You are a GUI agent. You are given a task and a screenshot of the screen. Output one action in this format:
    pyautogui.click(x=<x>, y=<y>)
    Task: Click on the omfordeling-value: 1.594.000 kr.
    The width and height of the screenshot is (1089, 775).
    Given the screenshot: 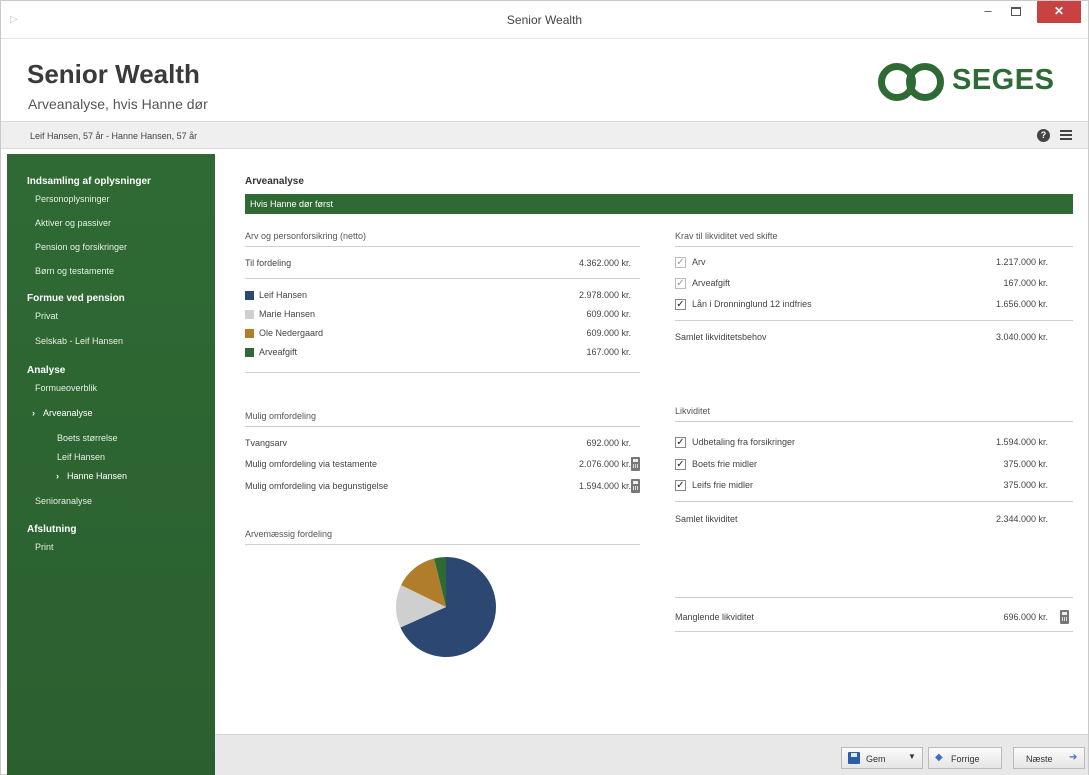 What is the action you would take?
    pyautogui.click(x=604, y=486)
    